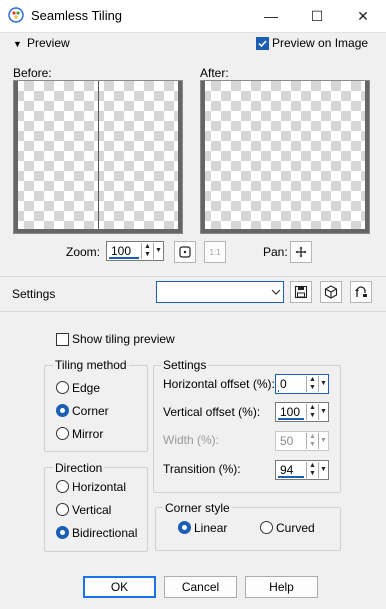 The width and height of the screenshot is (386, 609). What do you see at coordinates (295, 528) in the screenshot?
I see `corner-option-curved: Curved` at bounding box center [295, 528].